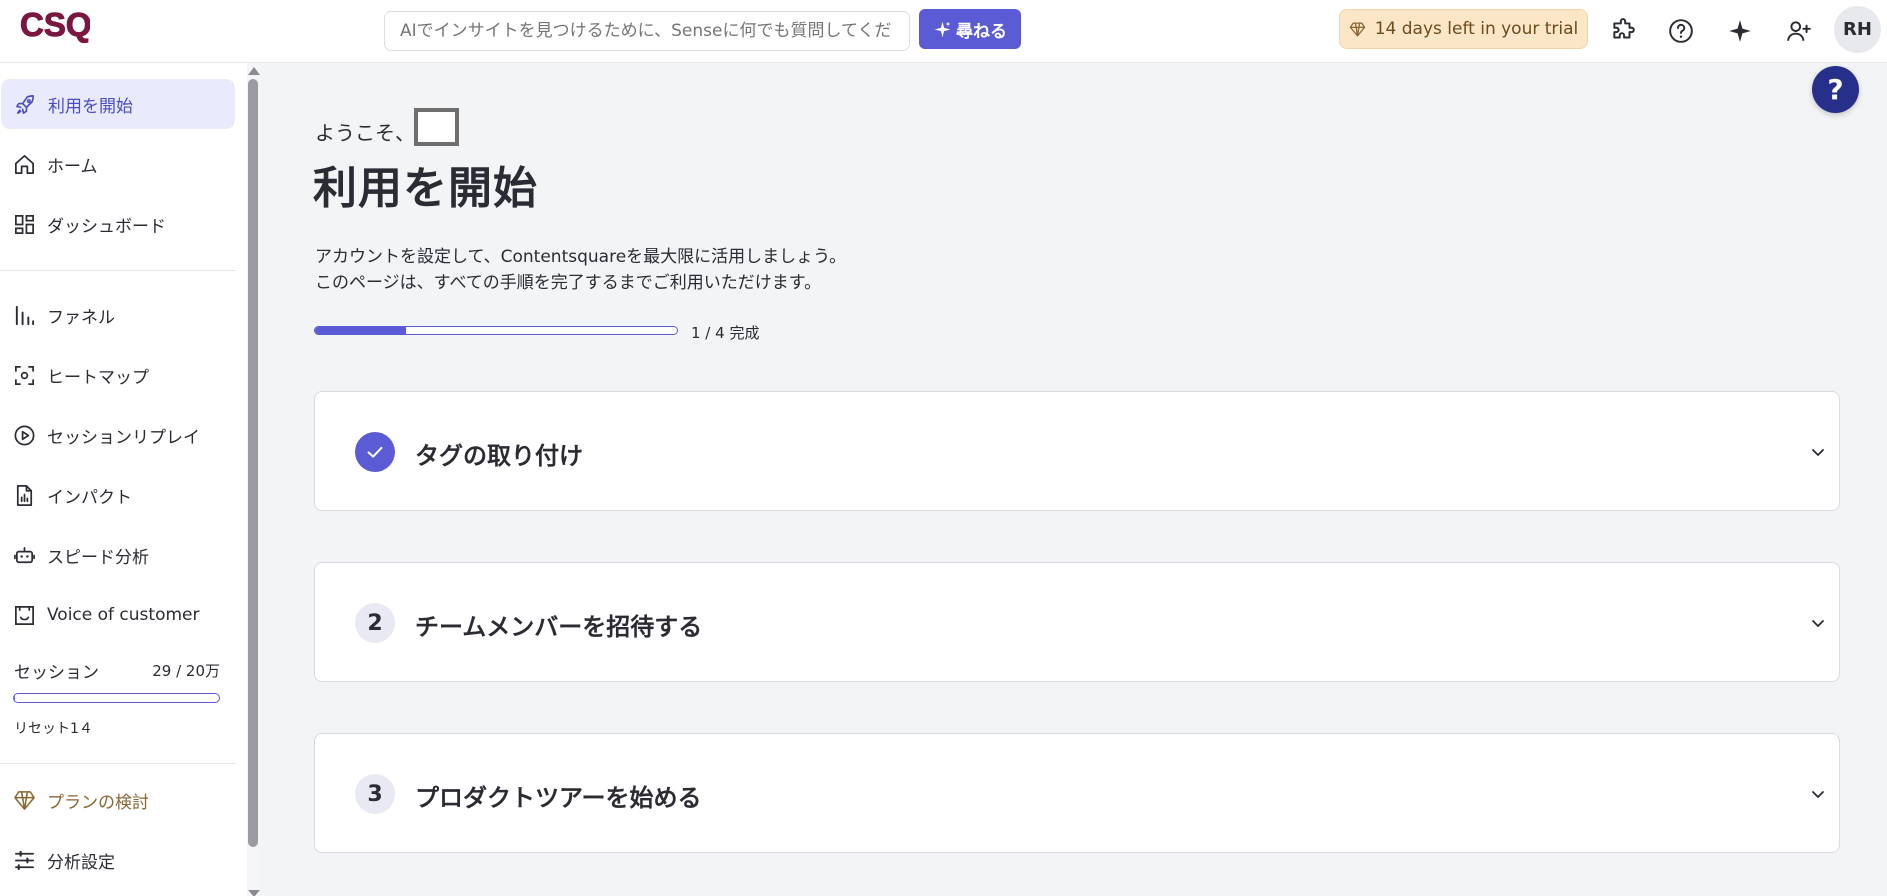  Describe the element at coordinates (98, 377) in the screenshot. I see `sidebar-item-label: ヒートマップ` at that location.